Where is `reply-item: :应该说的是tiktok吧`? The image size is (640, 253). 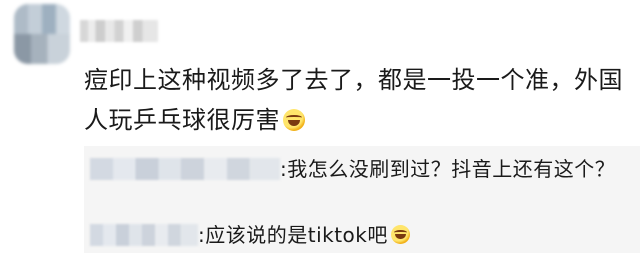
reply-item: :应该说的是tiktok吧 is located at coordinates (360, 235).